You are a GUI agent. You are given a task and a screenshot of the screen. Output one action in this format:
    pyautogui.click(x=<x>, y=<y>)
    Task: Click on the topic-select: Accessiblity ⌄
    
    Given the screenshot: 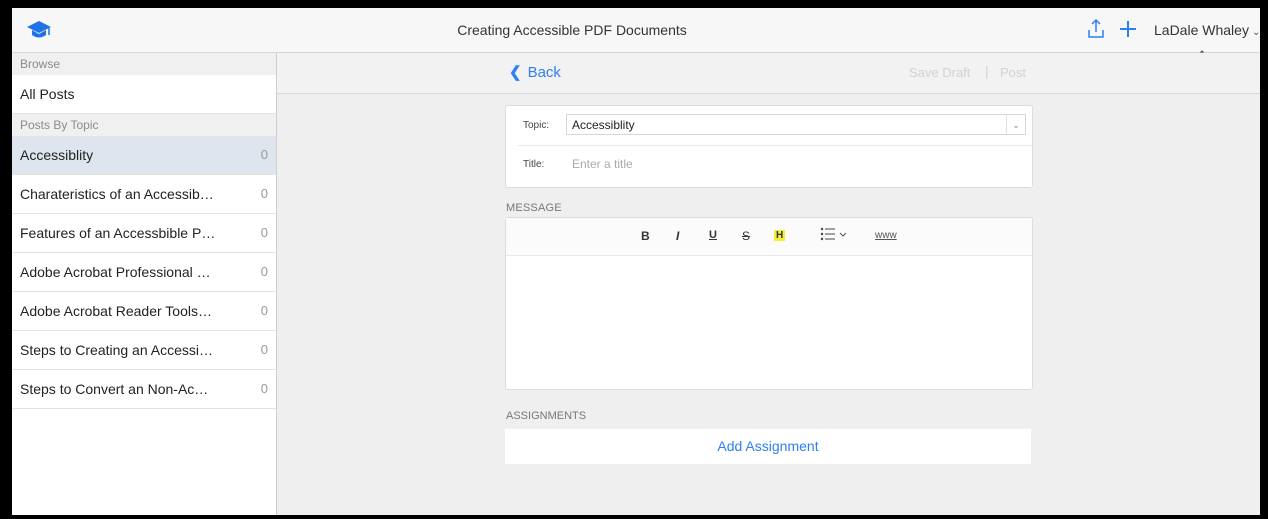 What is the action you would take?
    pyautogui.click(x=796, y=124)
    